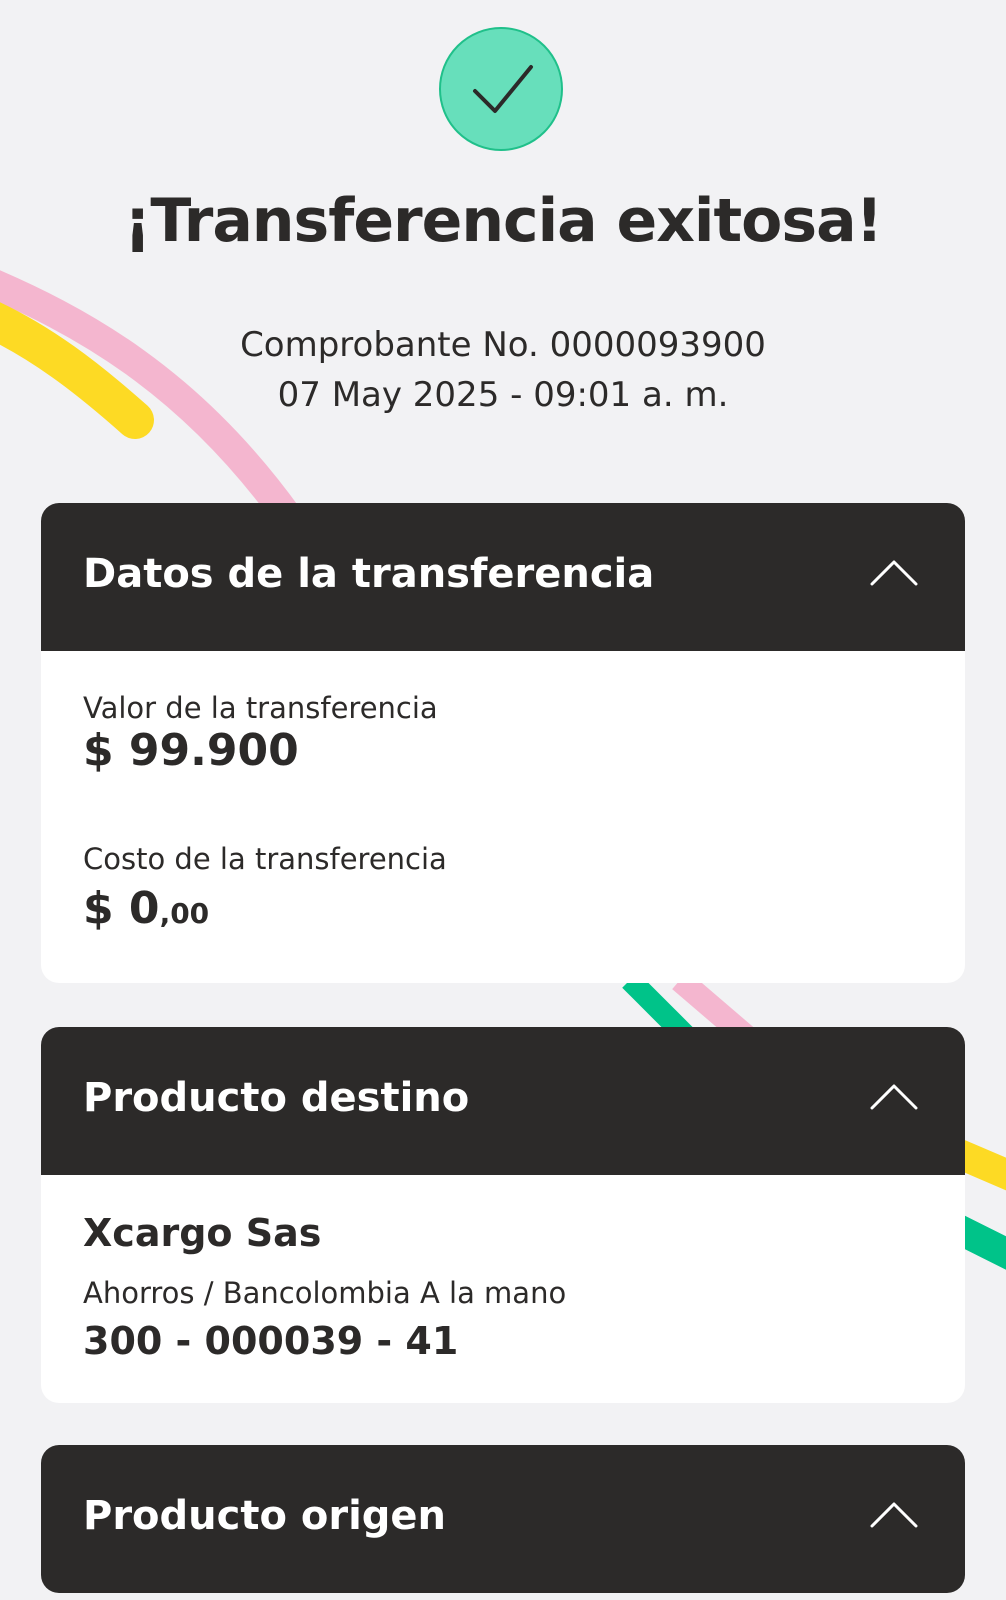 The image size is (1006, 1600). Describe the element at coordinates (271, 1341) in the screenshot. I see `destination-account-number: 300 - 000039 - 41` at that location.